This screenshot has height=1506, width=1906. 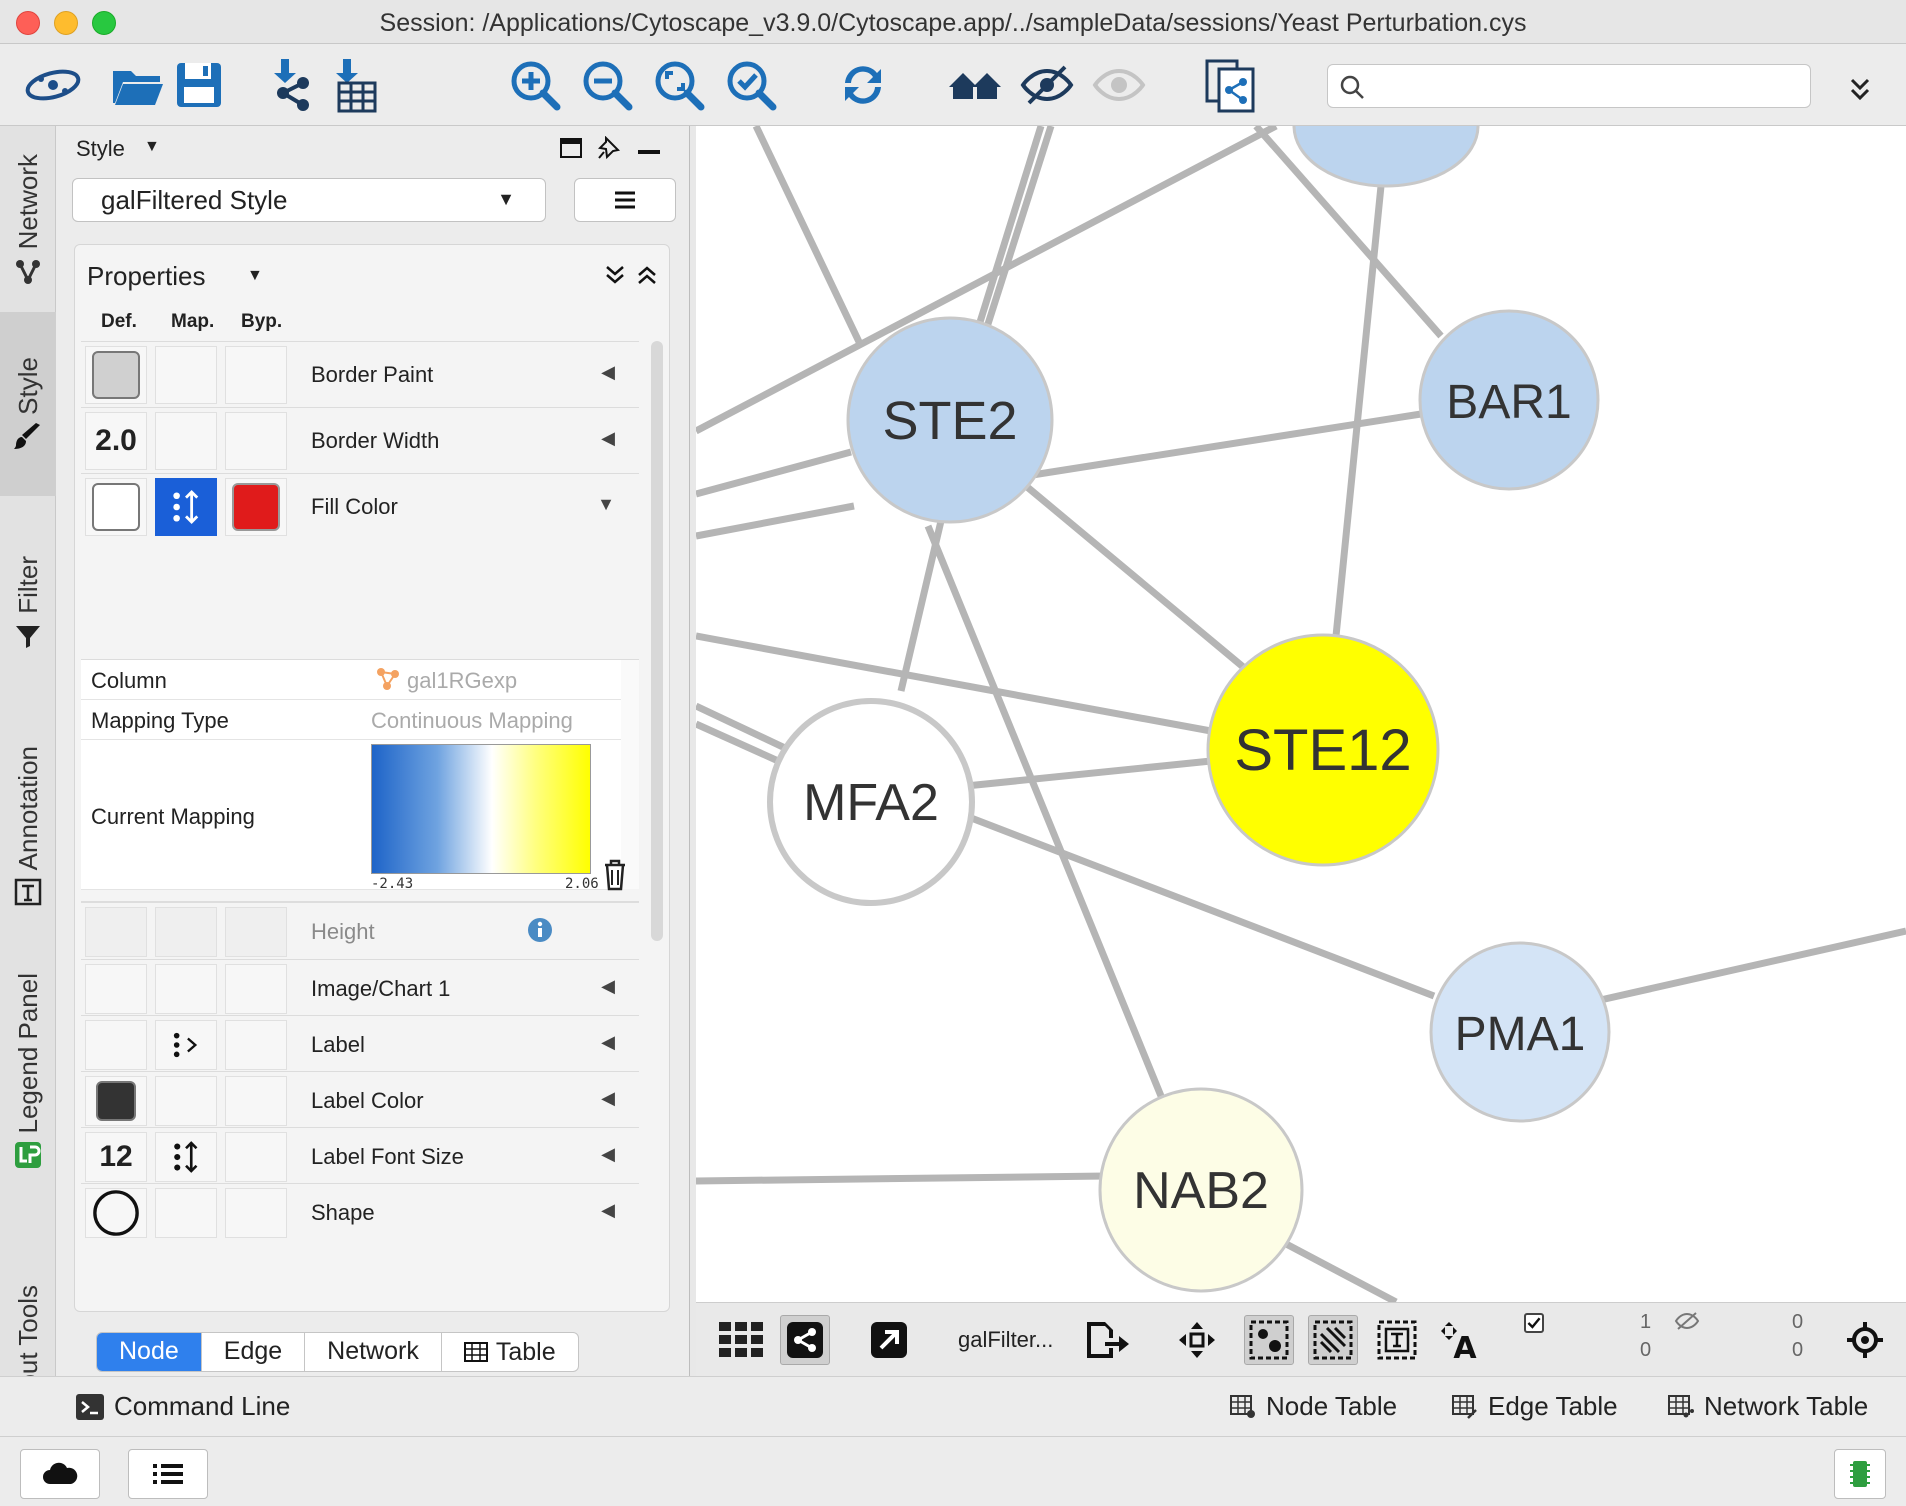 What do you see at coordinates (291, 85) in the screenshot?
I see `import-network-icon` at bounding box center [291, 85].